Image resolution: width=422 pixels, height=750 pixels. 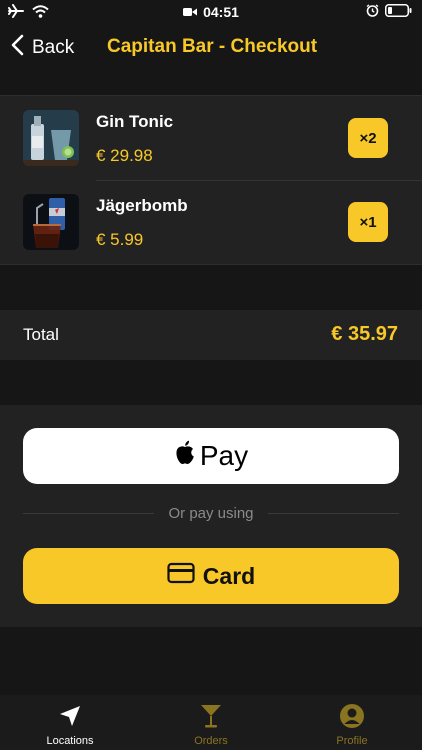 I want to click on apple-pay-label: Pay, so click(x=224, y=455).